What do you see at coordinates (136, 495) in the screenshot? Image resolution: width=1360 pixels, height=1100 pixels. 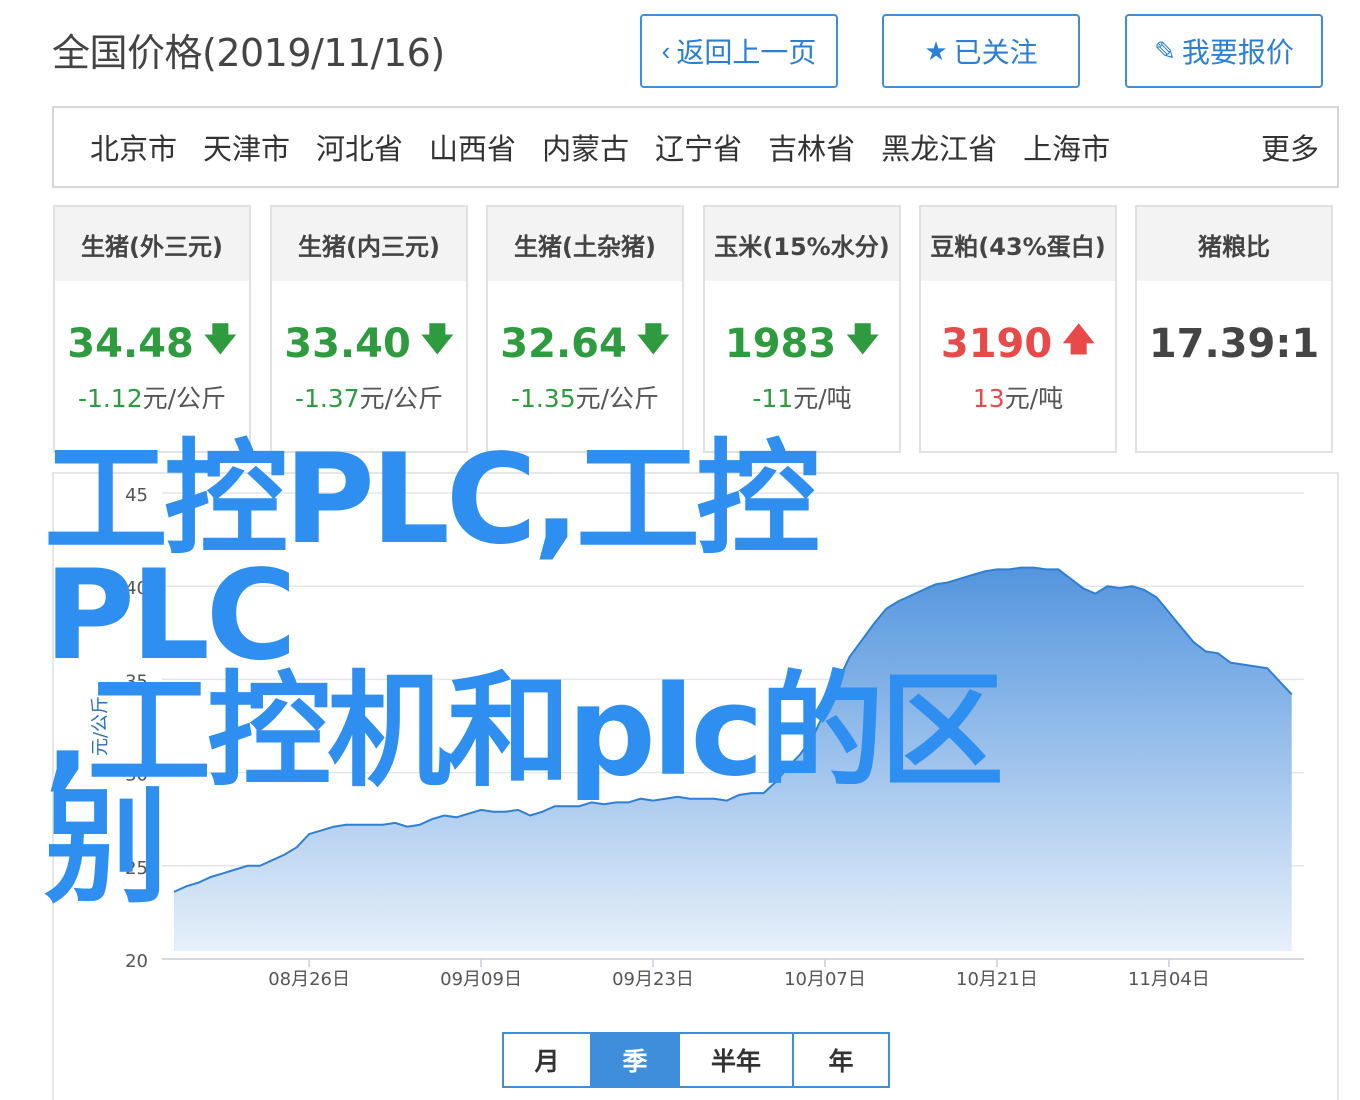 I see `y-tick-label: 45` at bounding box center [136, 495].